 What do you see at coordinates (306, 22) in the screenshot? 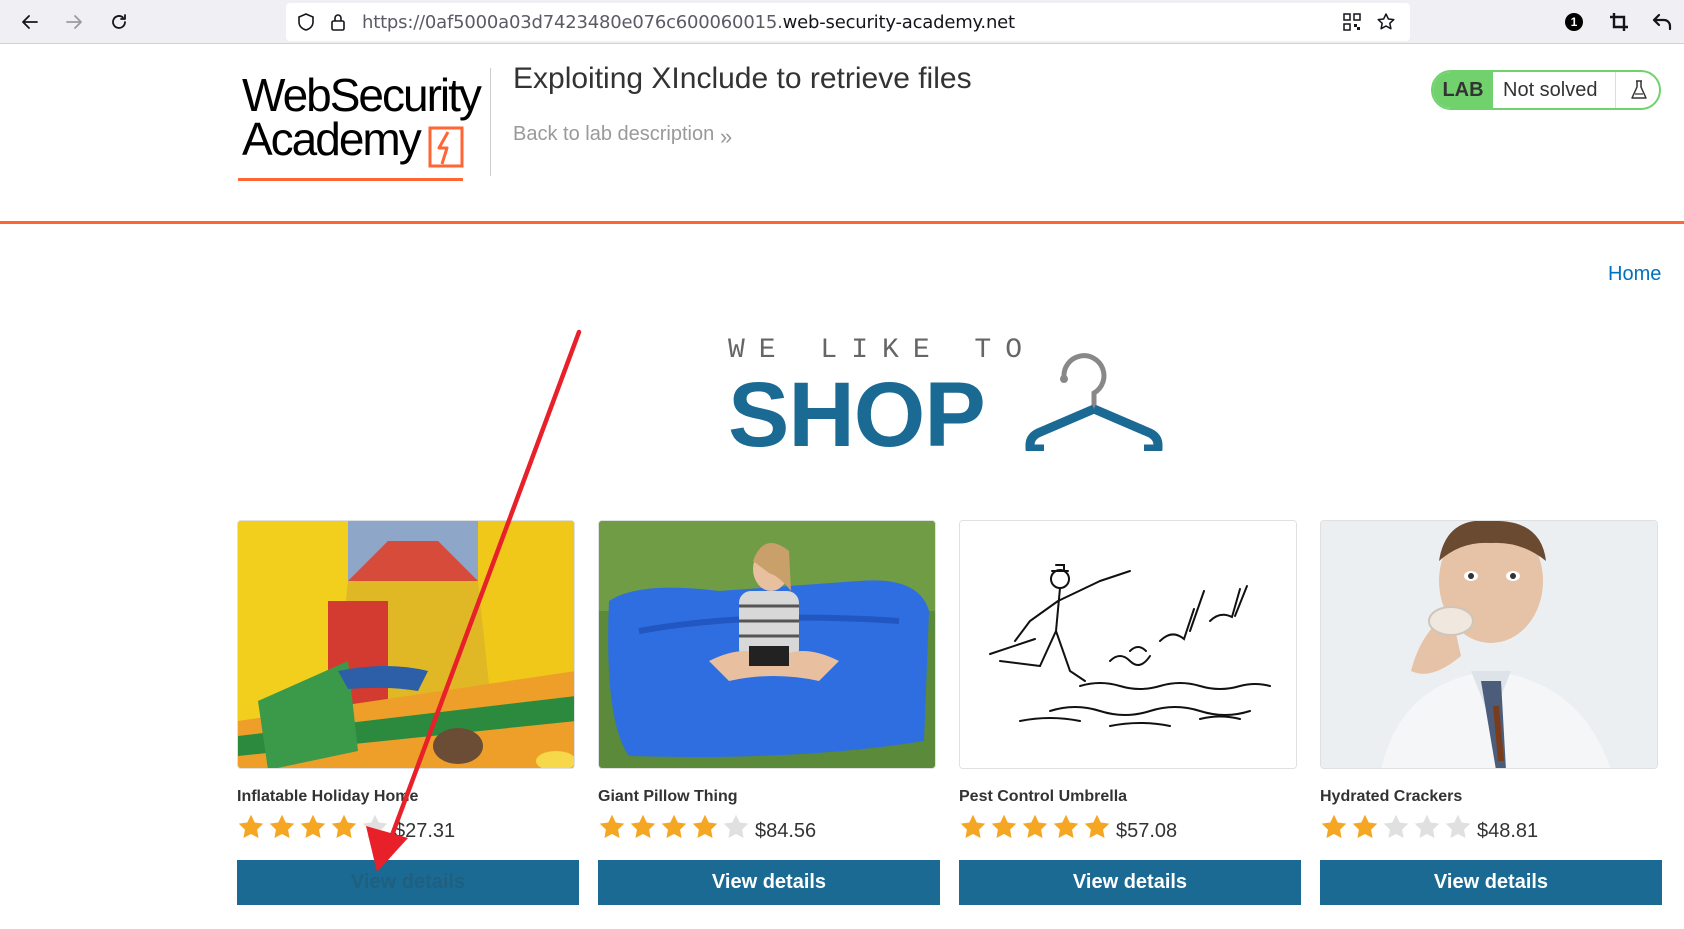
I see `shield-icon` at bounding box center [306, 22].